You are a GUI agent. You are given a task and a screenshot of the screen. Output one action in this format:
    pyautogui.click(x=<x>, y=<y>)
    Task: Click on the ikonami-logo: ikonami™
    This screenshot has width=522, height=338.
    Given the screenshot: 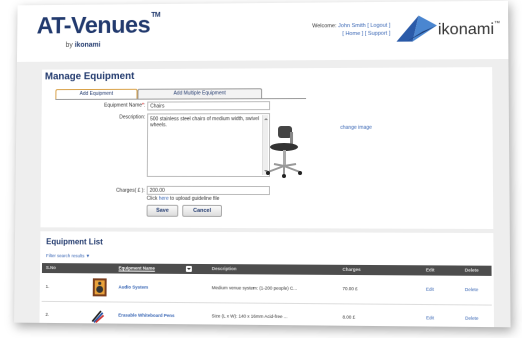 What is the action you would take?
    pyautogui.click(x=469, y=30)
    